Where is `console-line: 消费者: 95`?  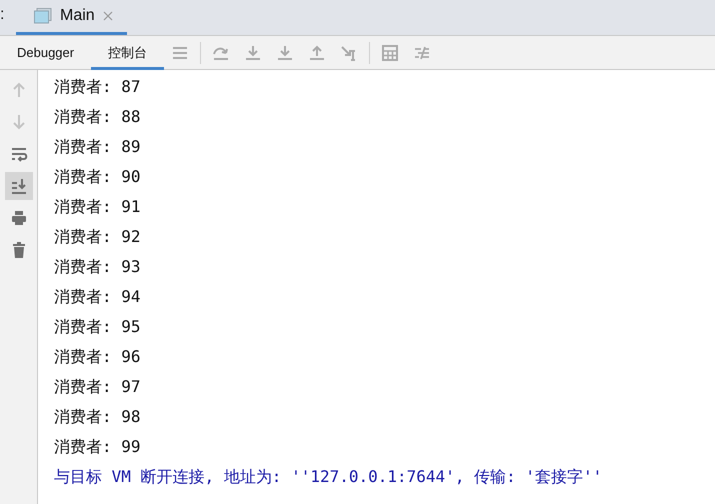 console-line: 消费者: 95 is located at coordinates (98, 327).